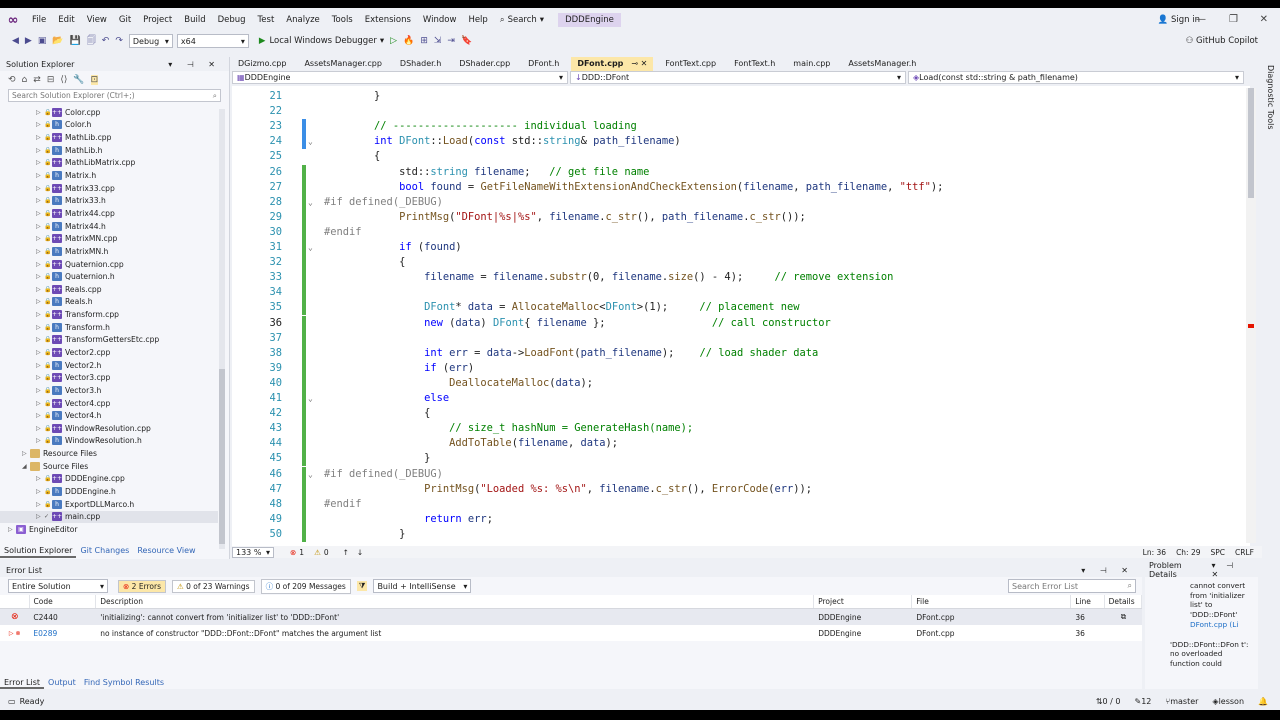  Describe the element at coordinates (109, 112) in the screenshot. I see `tree-item: ▷ 🔒 ++ Color.cpp` at that location.